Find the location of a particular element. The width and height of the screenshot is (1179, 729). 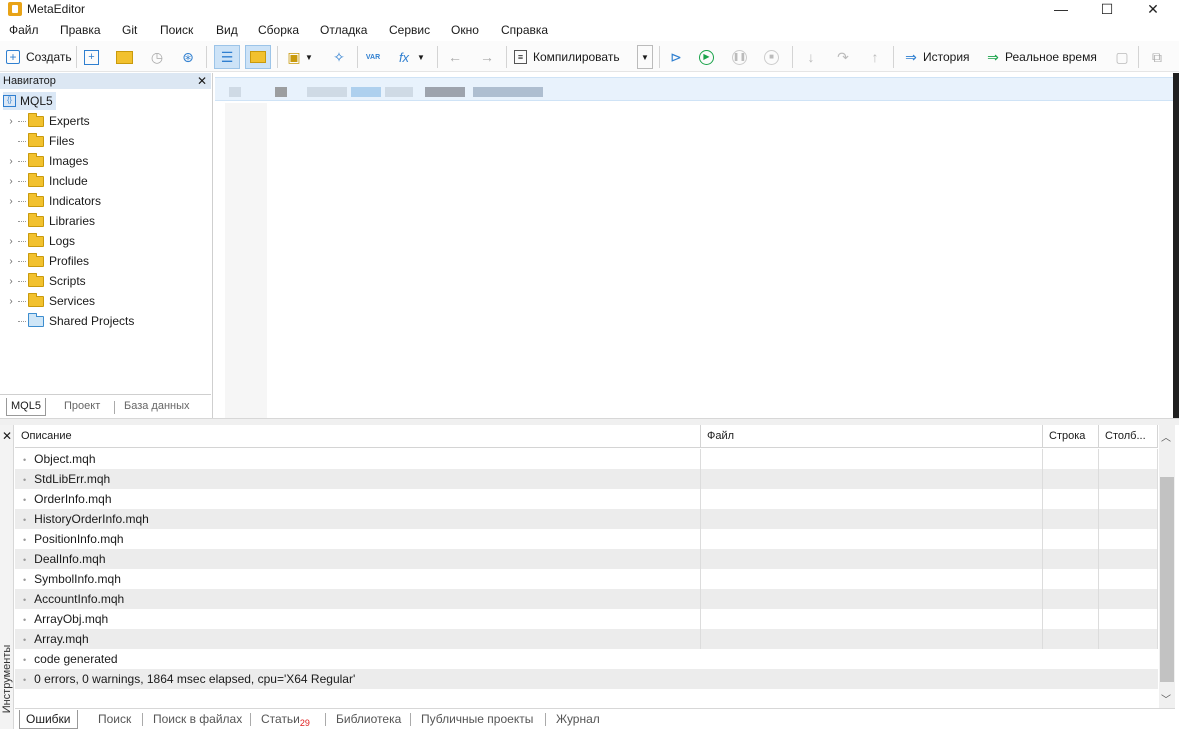

row-description: ArrayObj.mqh is located at coordinates (71, 619).